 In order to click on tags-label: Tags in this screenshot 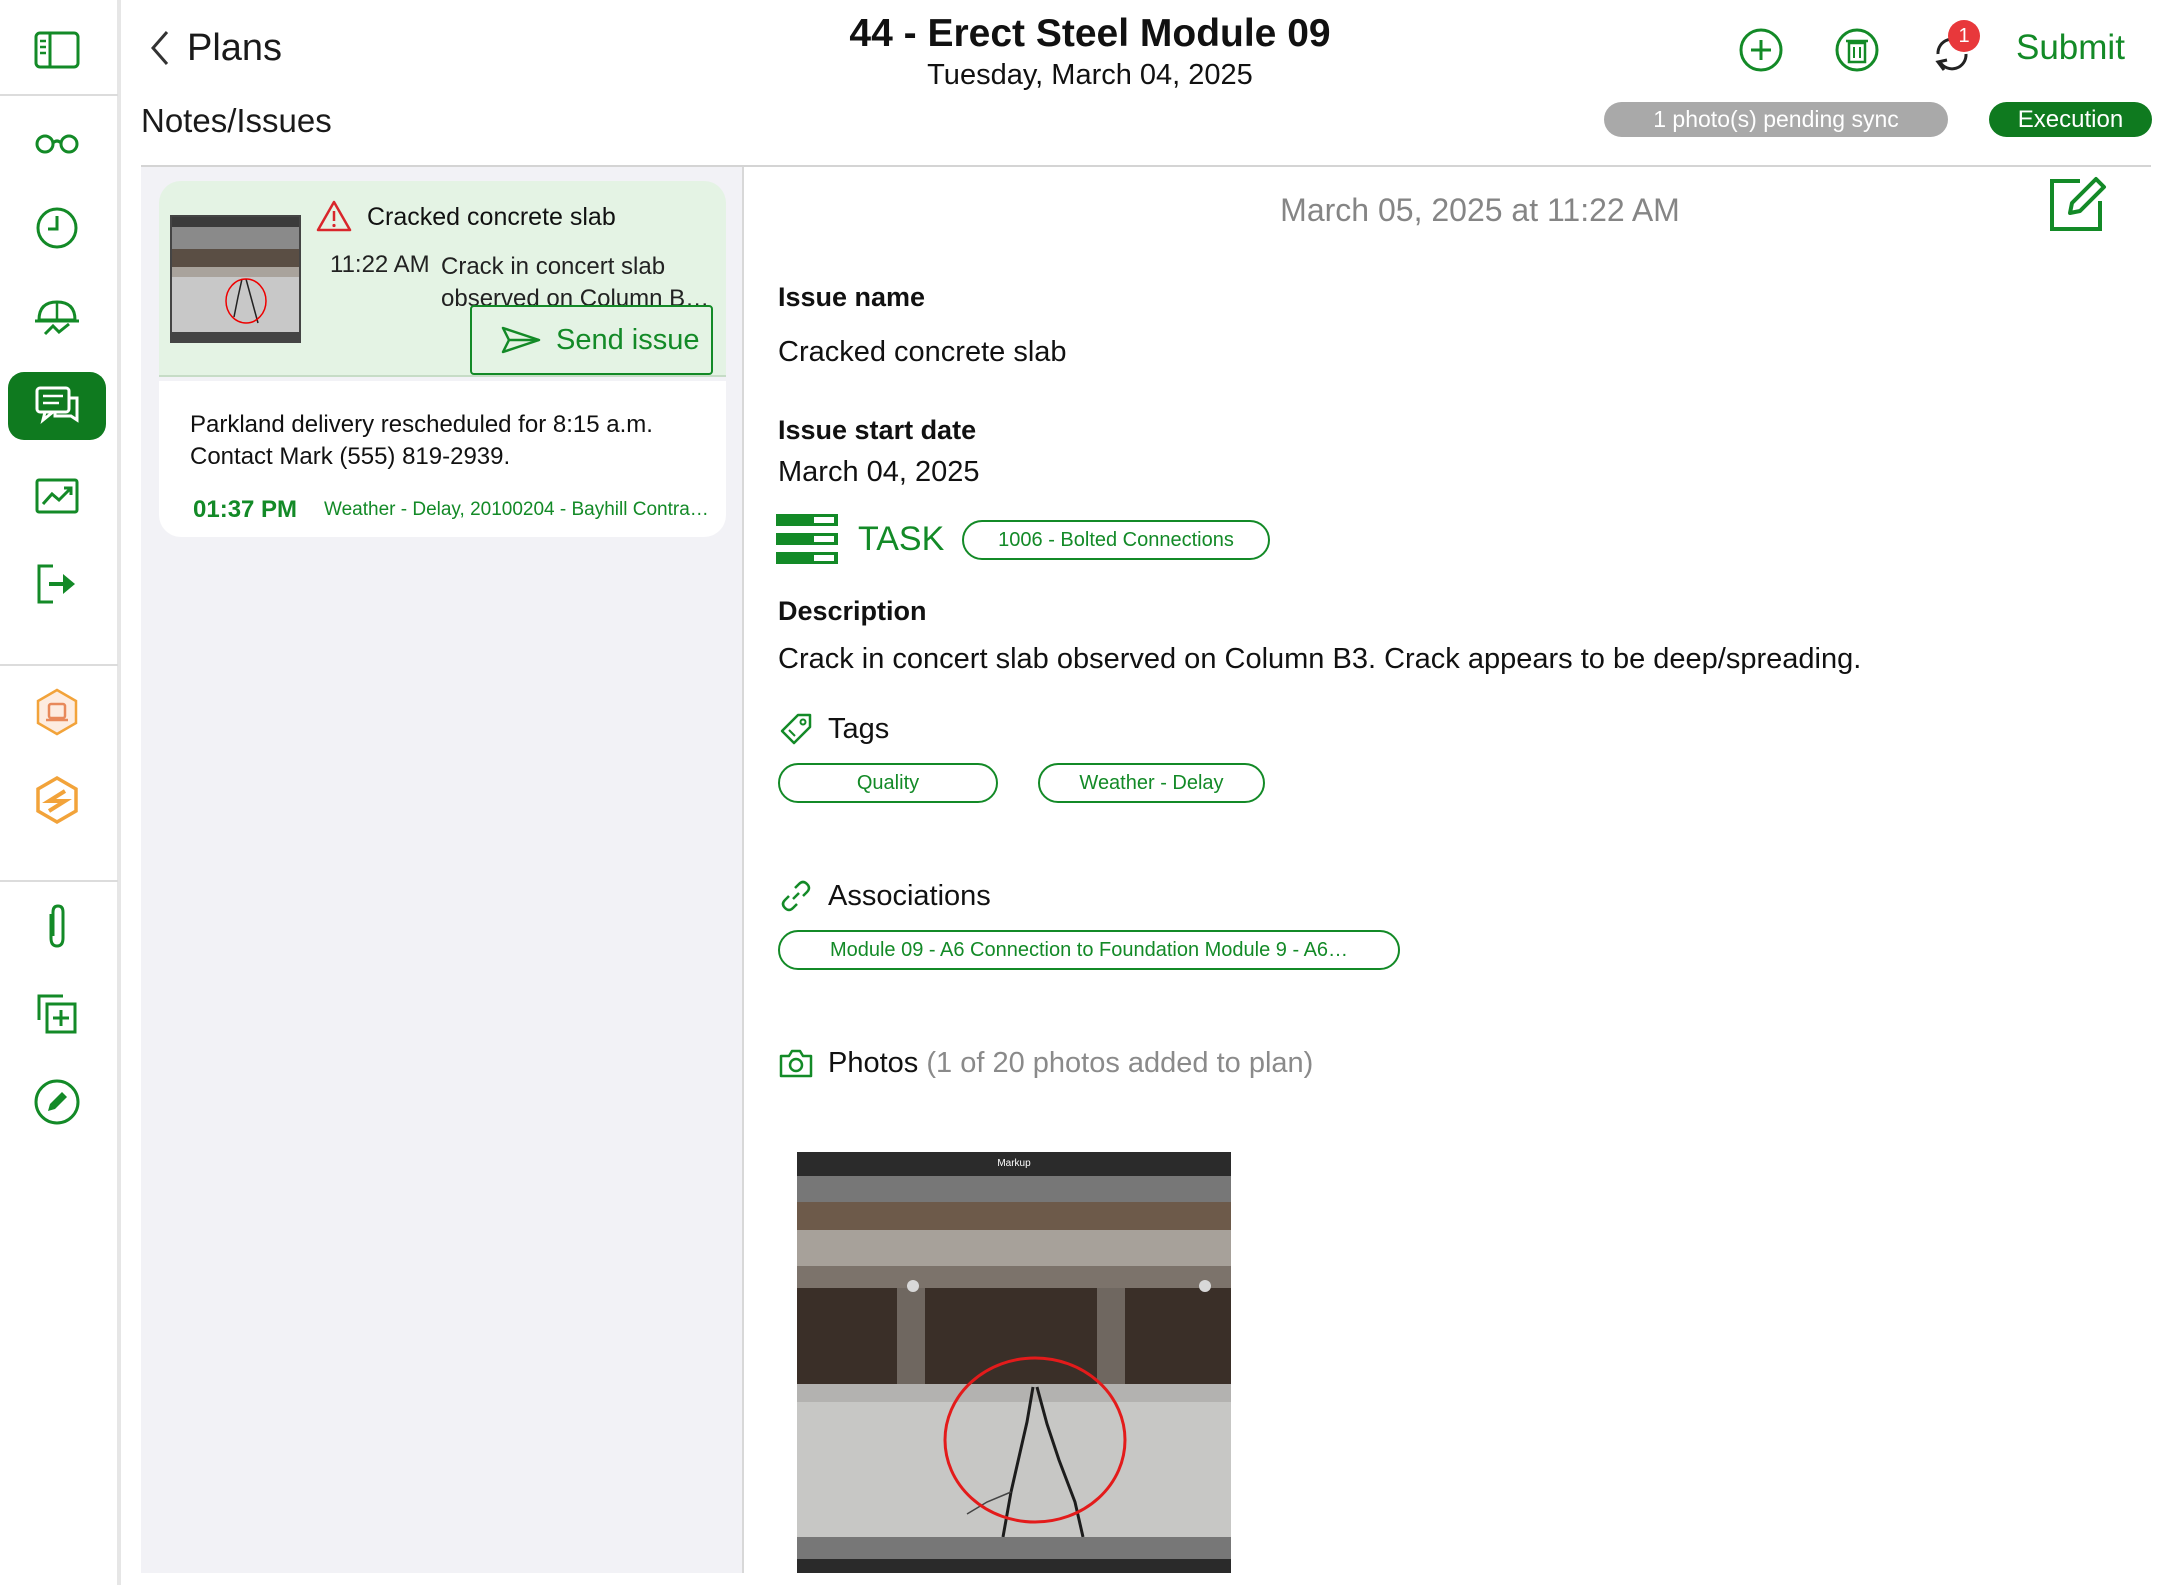, I will do `click(859, 729)`.